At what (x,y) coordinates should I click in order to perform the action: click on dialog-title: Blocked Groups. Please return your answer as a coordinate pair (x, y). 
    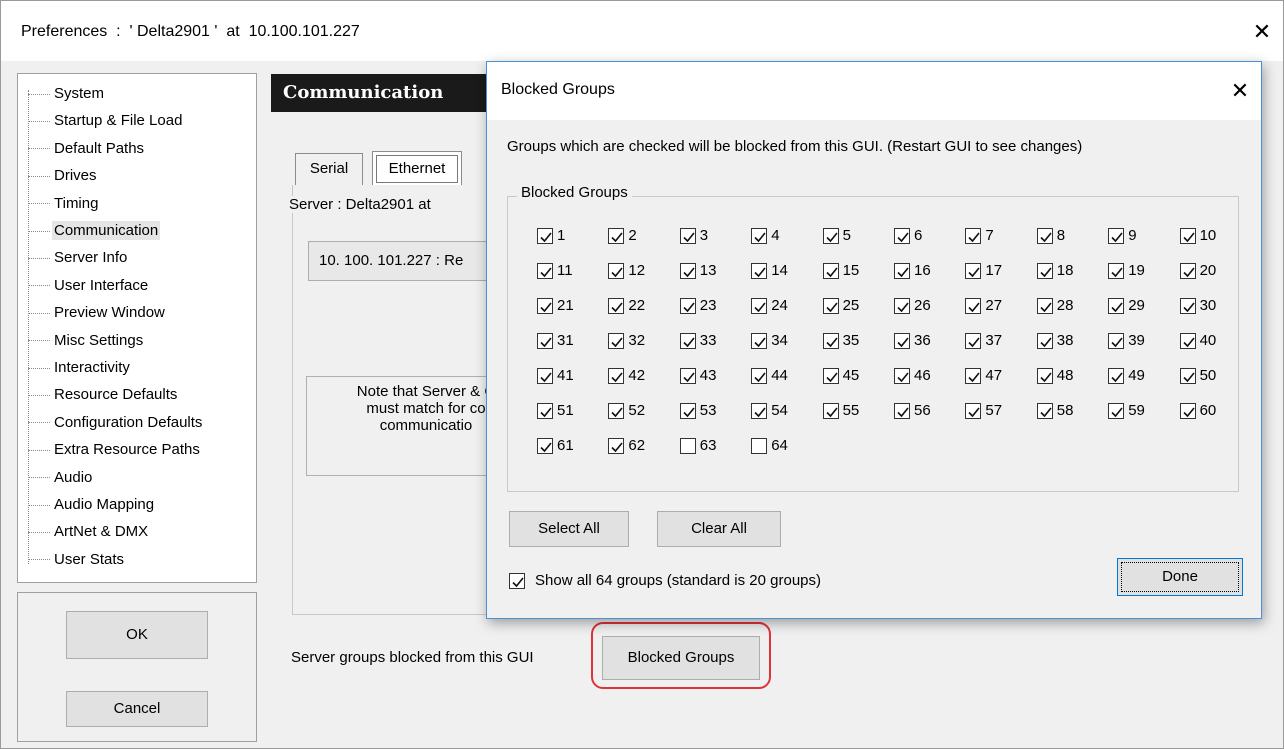
    Looking at the image, I should click on (558, 89).